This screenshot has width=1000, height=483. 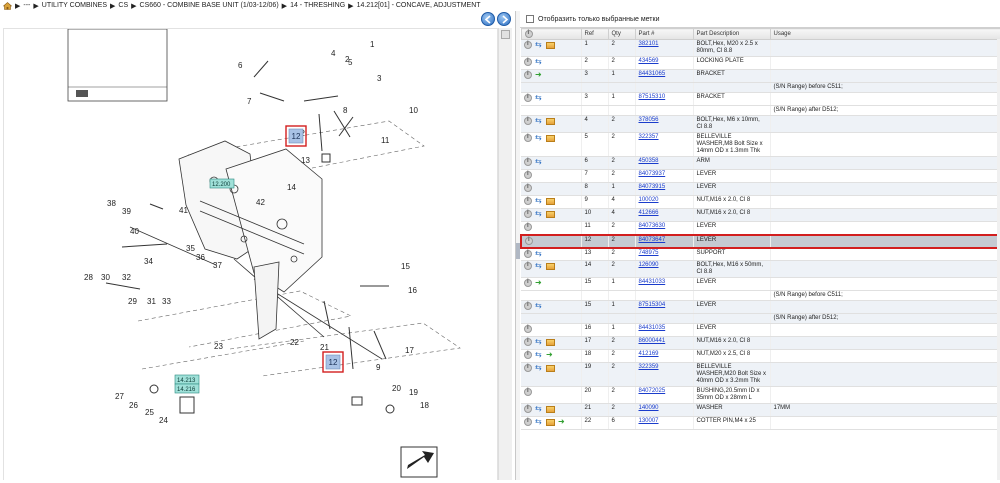 What do you see at coordinates (649, 408) in the screenshot?
I see `part-number-link: 140090` at bounding box center [649, 408].